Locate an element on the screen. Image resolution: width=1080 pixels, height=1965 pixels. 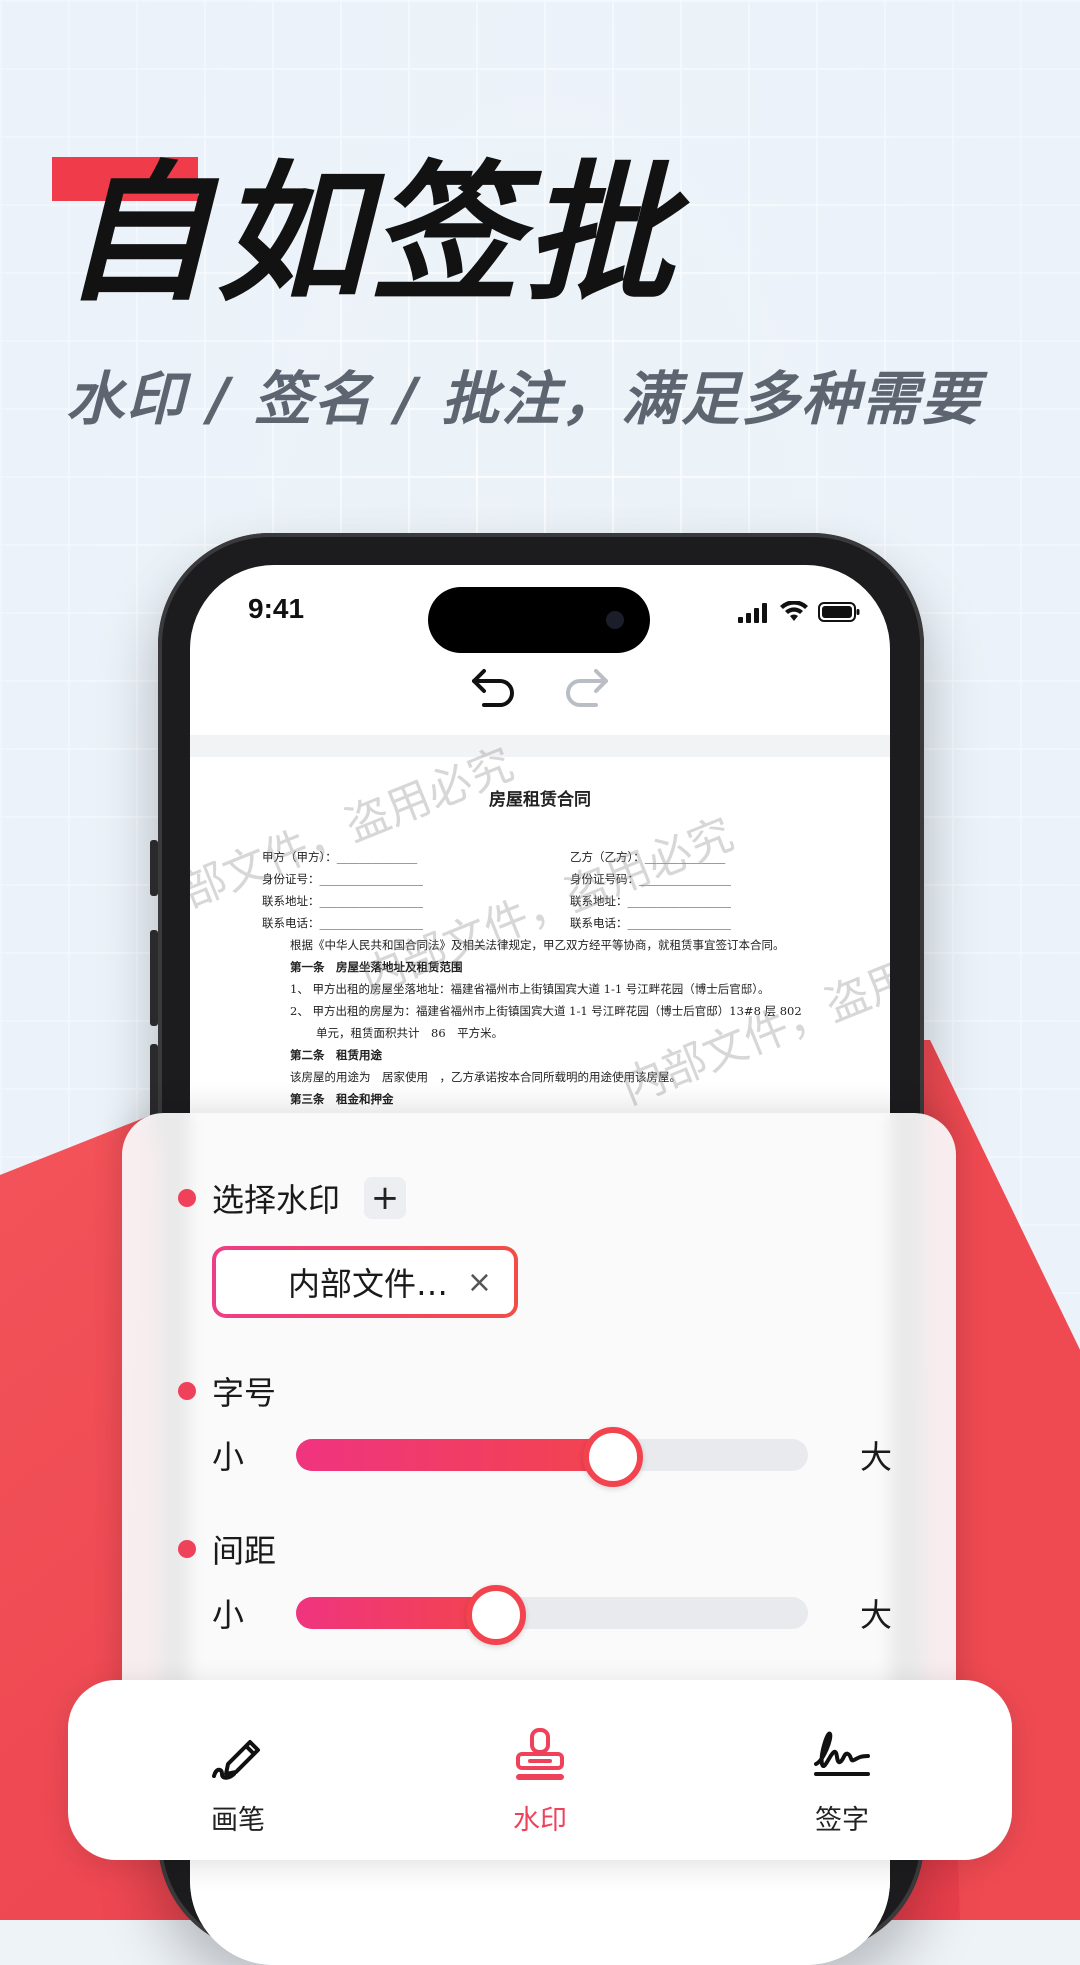
stamp-icon is located at coordinates (540, 1754).